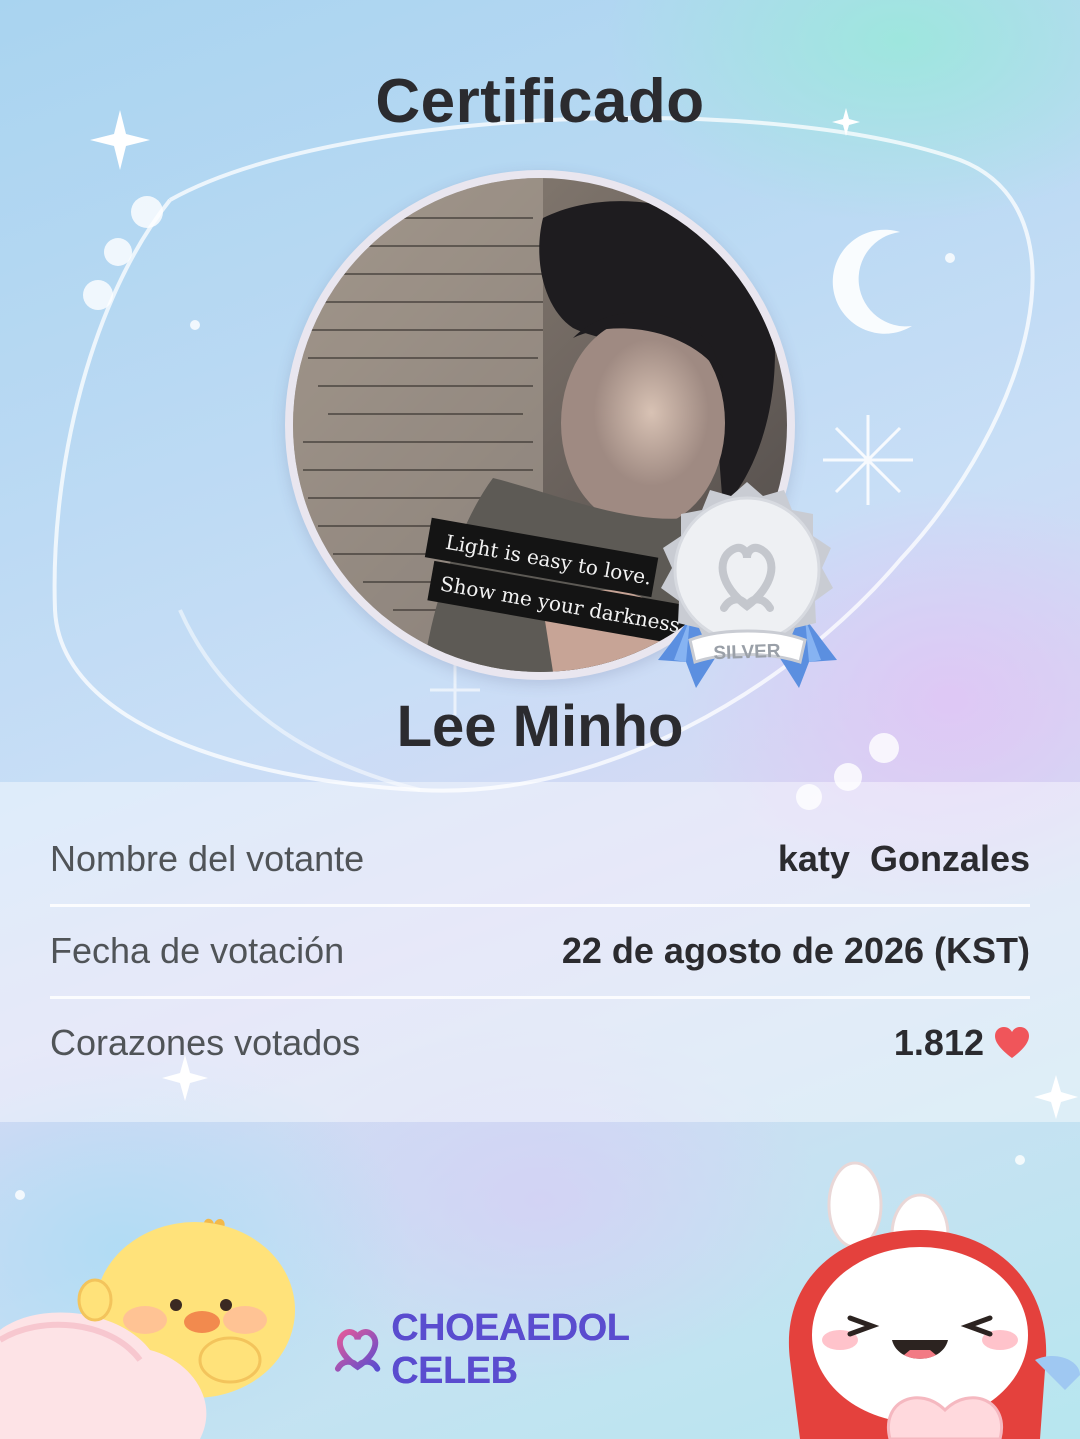  Describe the element at coordinates (357, 1350) in the screenshot. I see `choeaedol-heart-logo` at that location.